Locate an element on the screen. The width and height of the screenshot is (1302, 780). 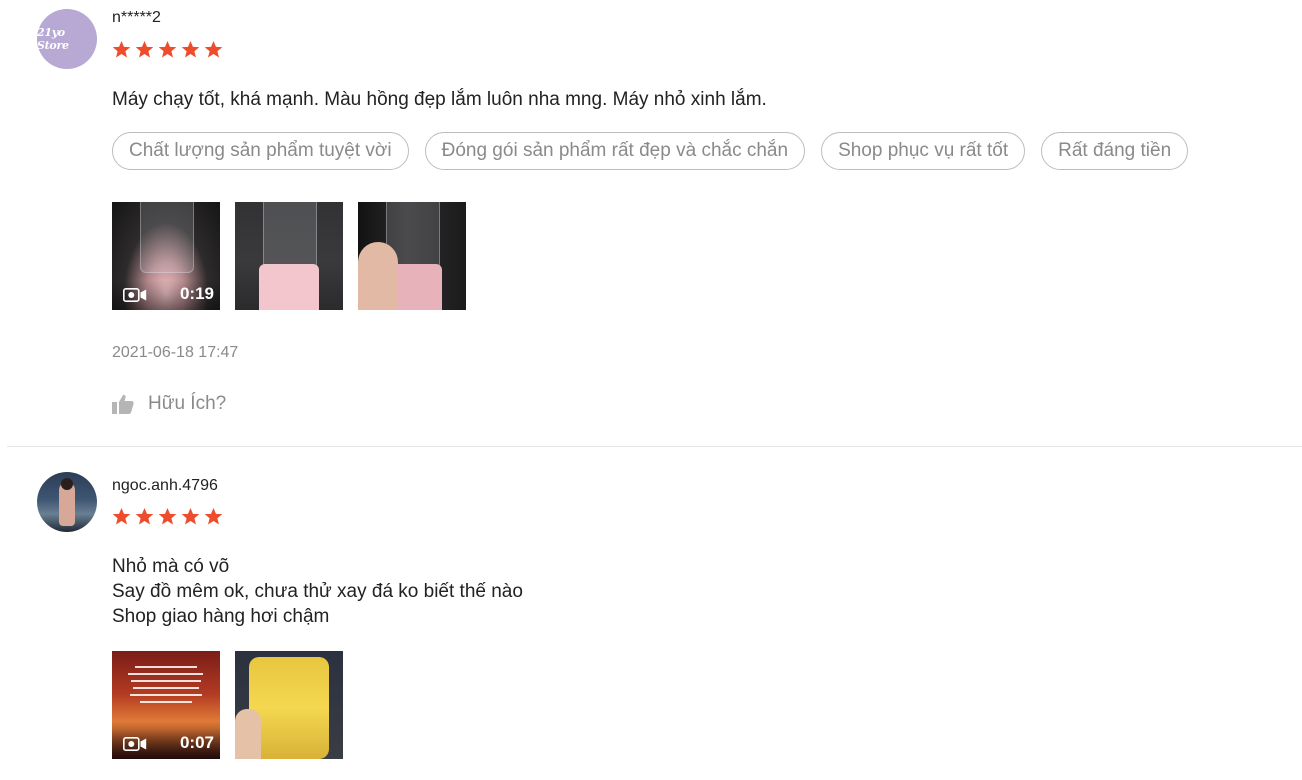
user-avatar is located at coordinates (67, 502).